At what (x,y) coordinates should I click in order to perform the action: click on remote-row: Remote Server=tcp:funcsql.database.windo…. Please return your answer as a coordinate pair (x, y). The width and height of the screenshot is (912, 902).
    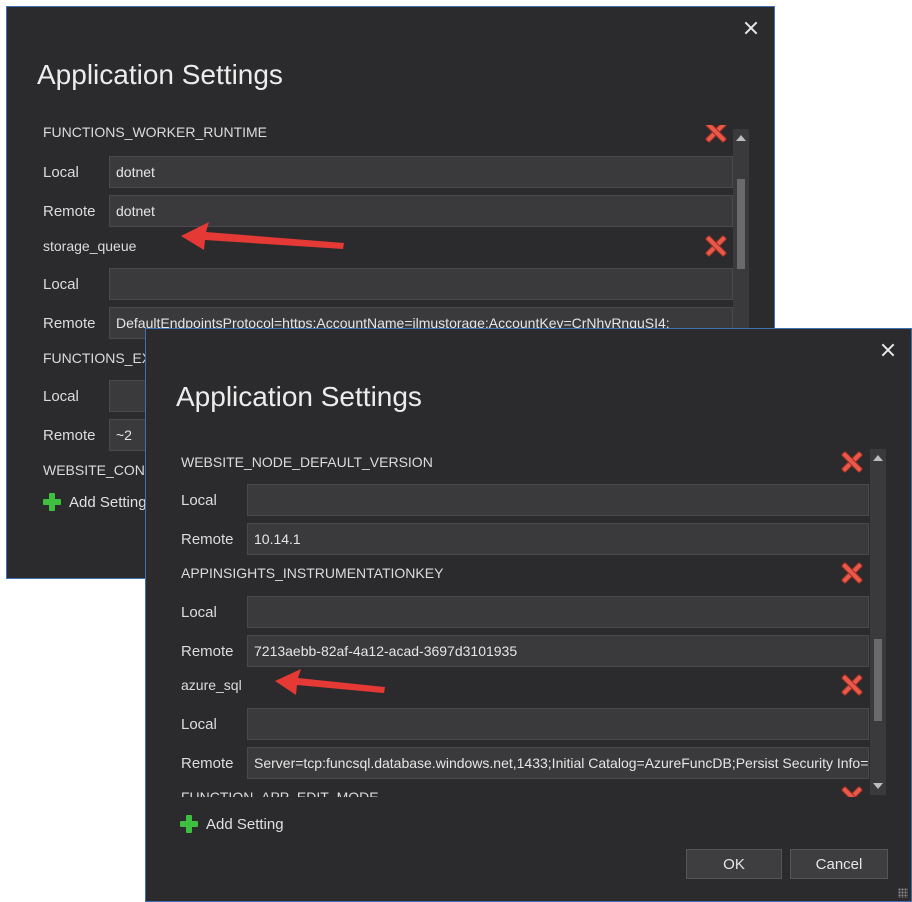
    Looking at the image, I should click on (522, 763).